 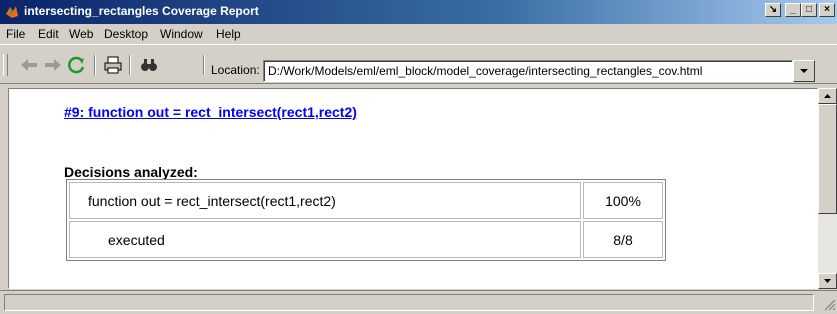 What do you see at coordinates (235, 70) in the screenshot?
I see `location-label: Location:` at bounding box center [235, 70].